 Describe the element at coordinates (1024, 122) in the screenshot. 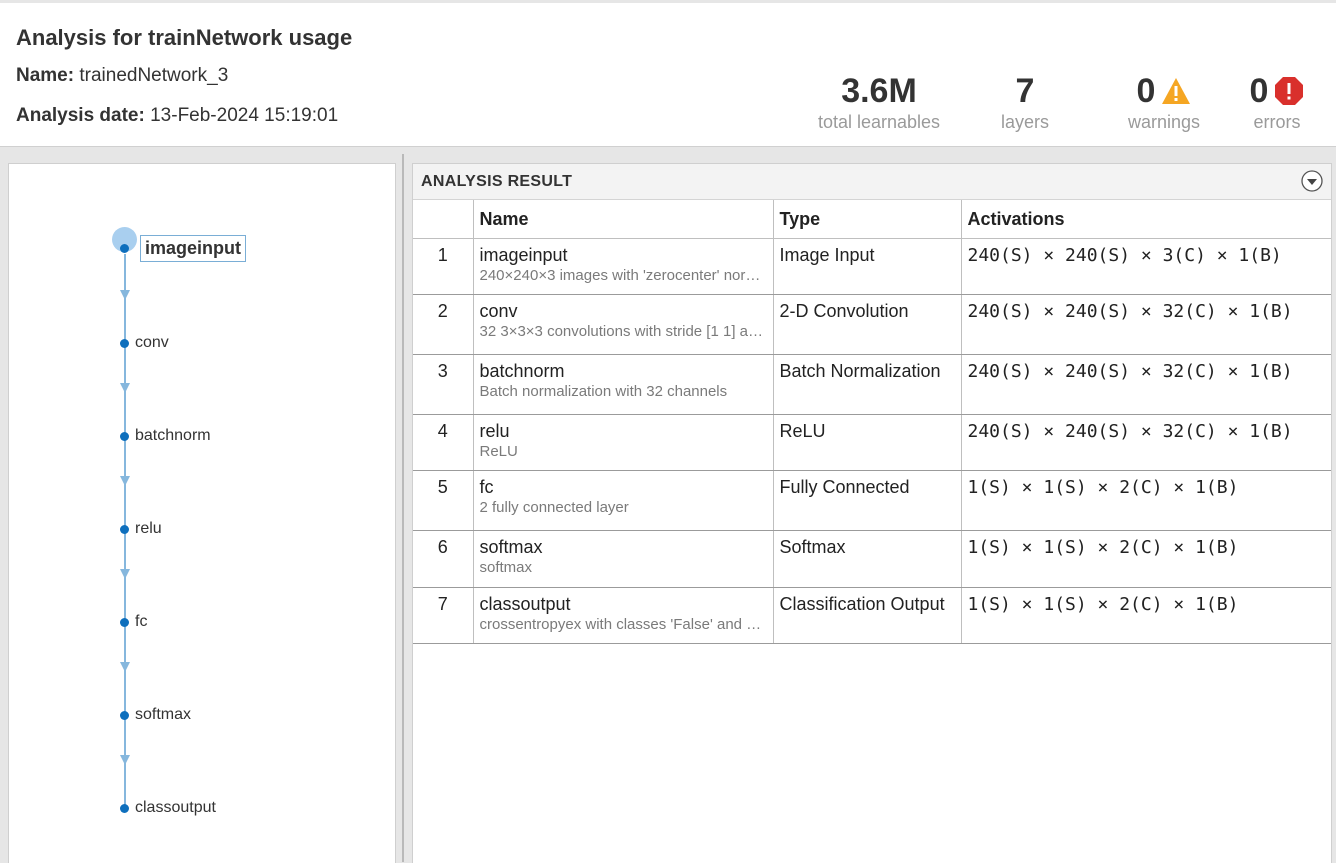

I see `layers-label: layers` at that location.